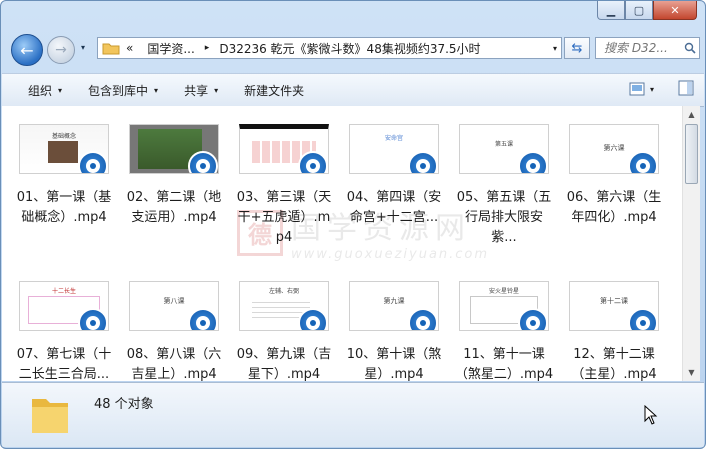 The image size is (706, 449). What do you see at coordinates (555, 48) in the screenshot?
I see `address-dropdown: ▾` at bounding box center [555, 48].